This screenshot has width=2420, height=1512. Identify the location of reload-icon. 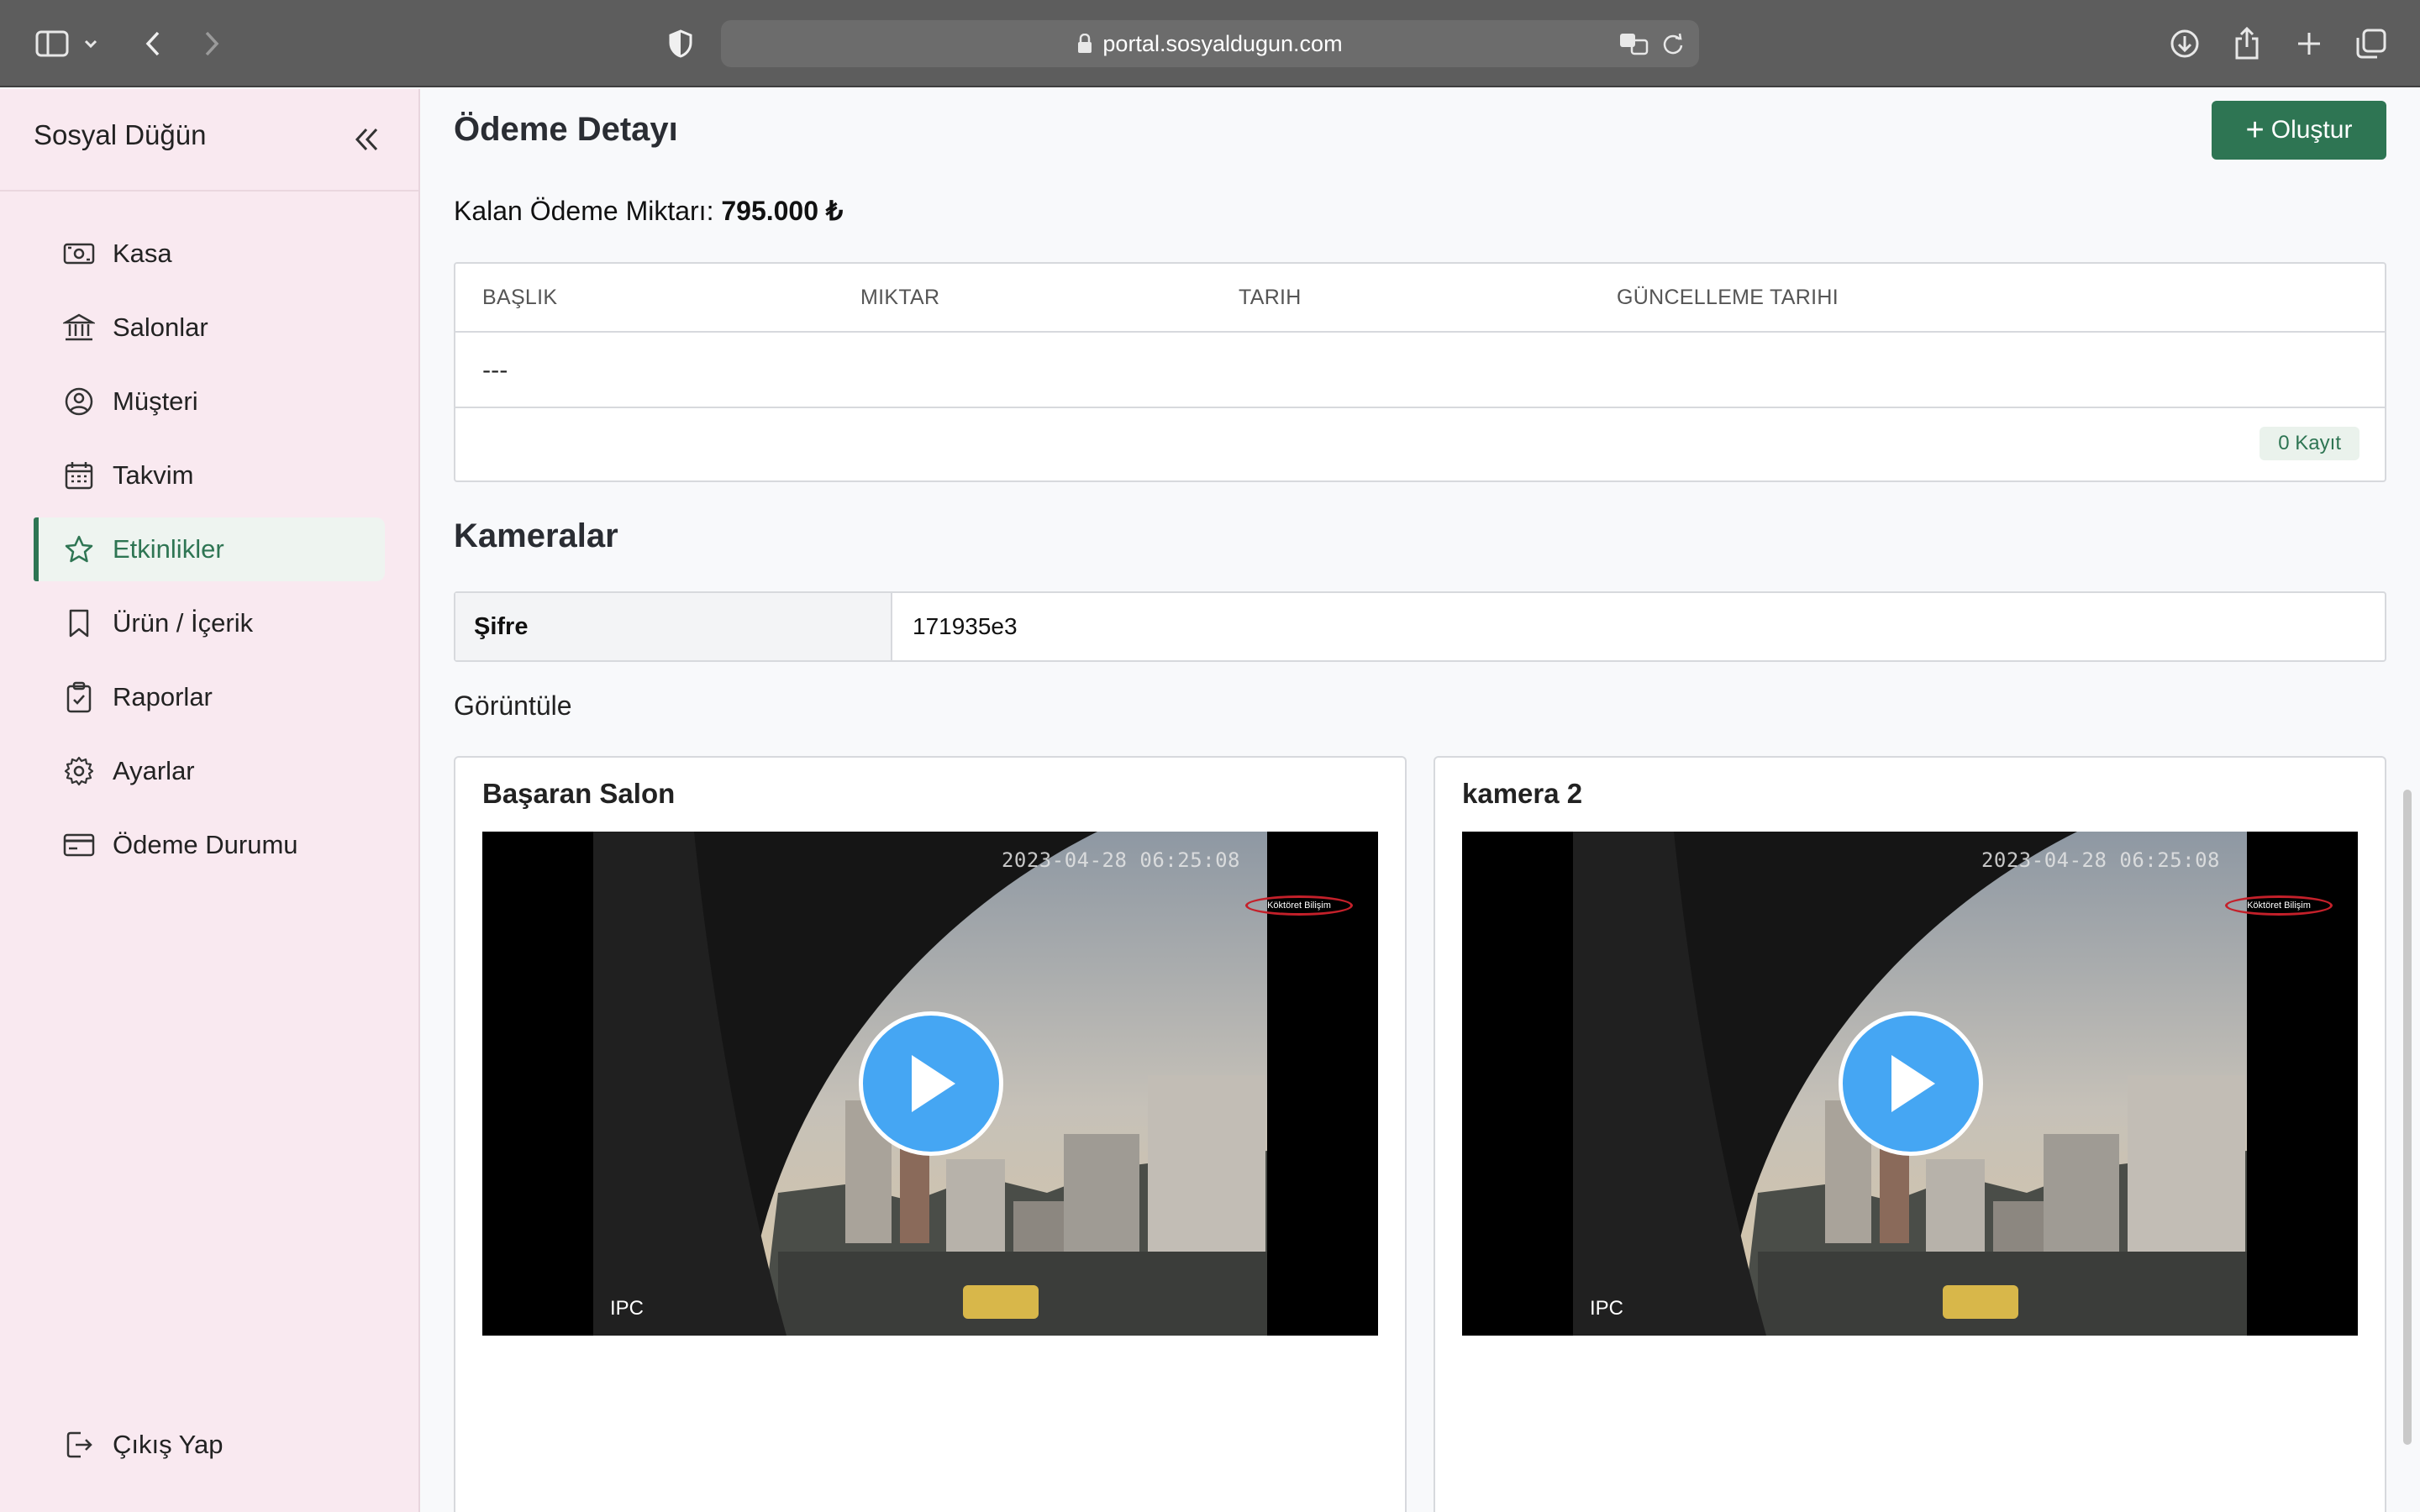
(1673, 43).